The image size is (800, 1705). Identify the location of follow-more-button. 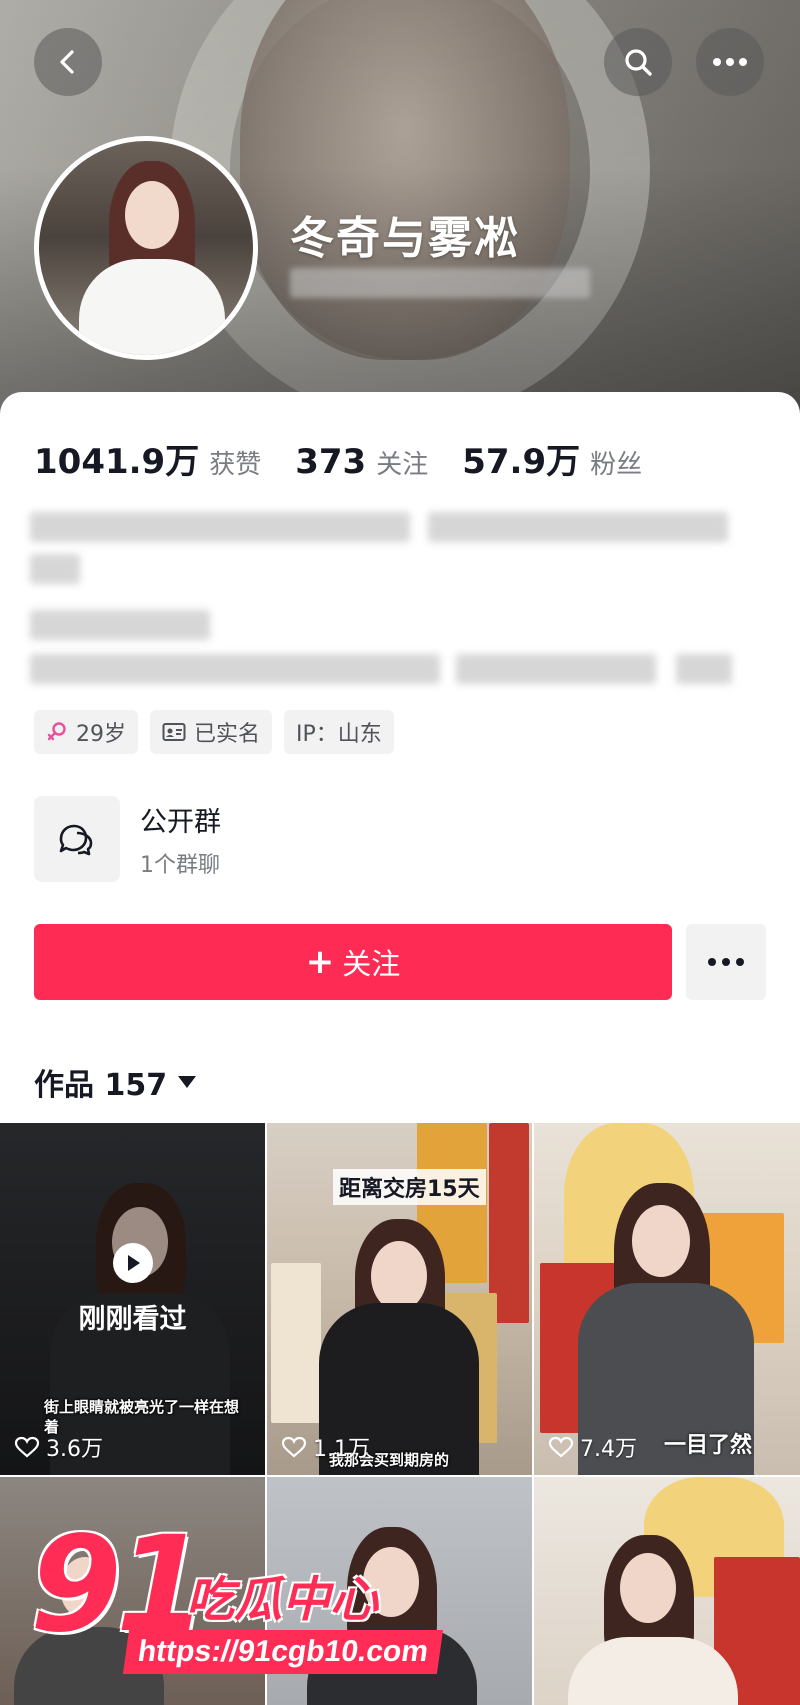
(726, 962).